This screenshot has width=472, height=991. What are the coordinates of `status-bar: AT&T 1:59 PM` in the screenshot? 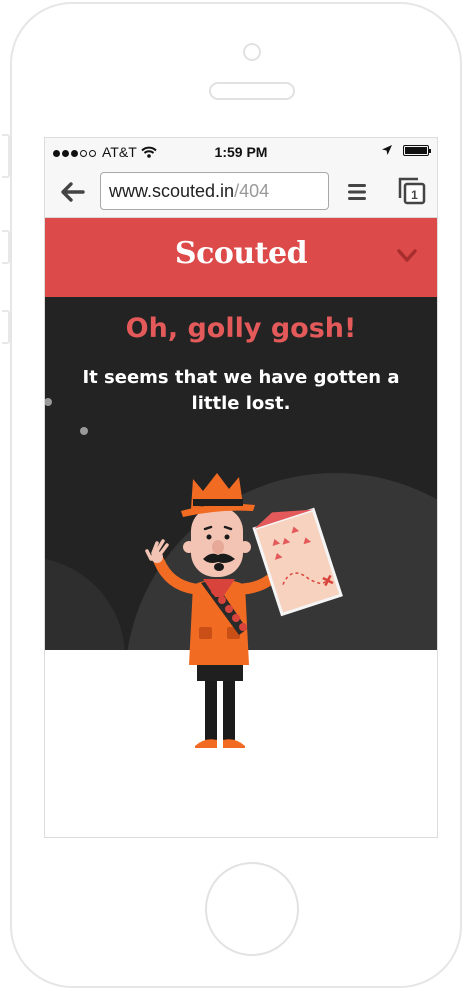 It's located at (241, 152).